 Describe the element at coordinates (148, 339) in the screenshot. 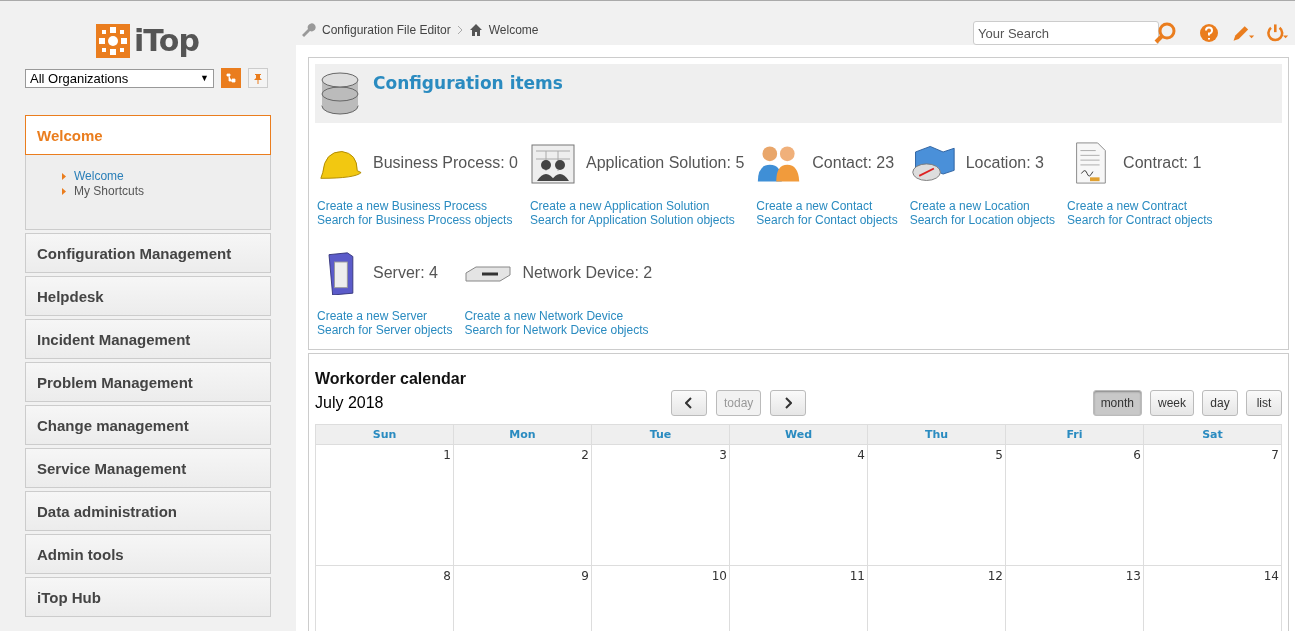

I see `menu-section: Incident Management` at that location.